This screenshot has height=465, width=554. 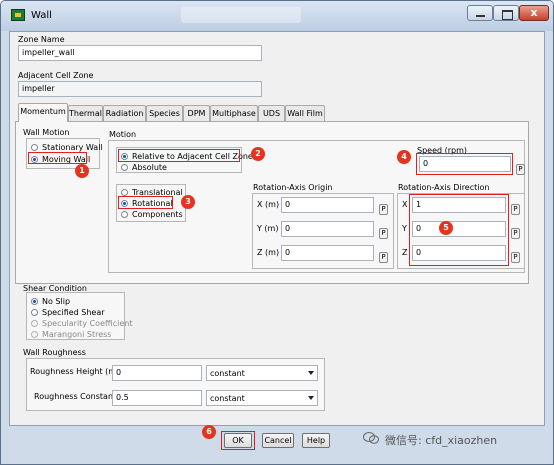 What do you see at coordinates (268, 228) in the screenshot?
I see `origin-y-label: Y (m)` at bounding box center [268, 228].